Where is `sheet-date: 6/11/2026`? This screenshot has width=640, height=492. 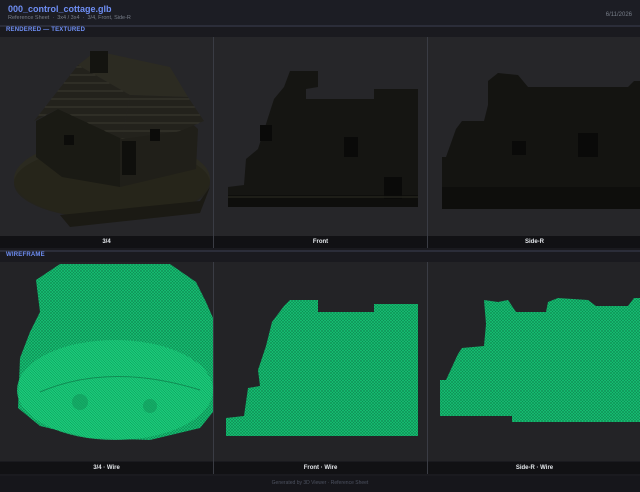
sheet-date: 6/11/2026 is located at coordinates (618, 15).